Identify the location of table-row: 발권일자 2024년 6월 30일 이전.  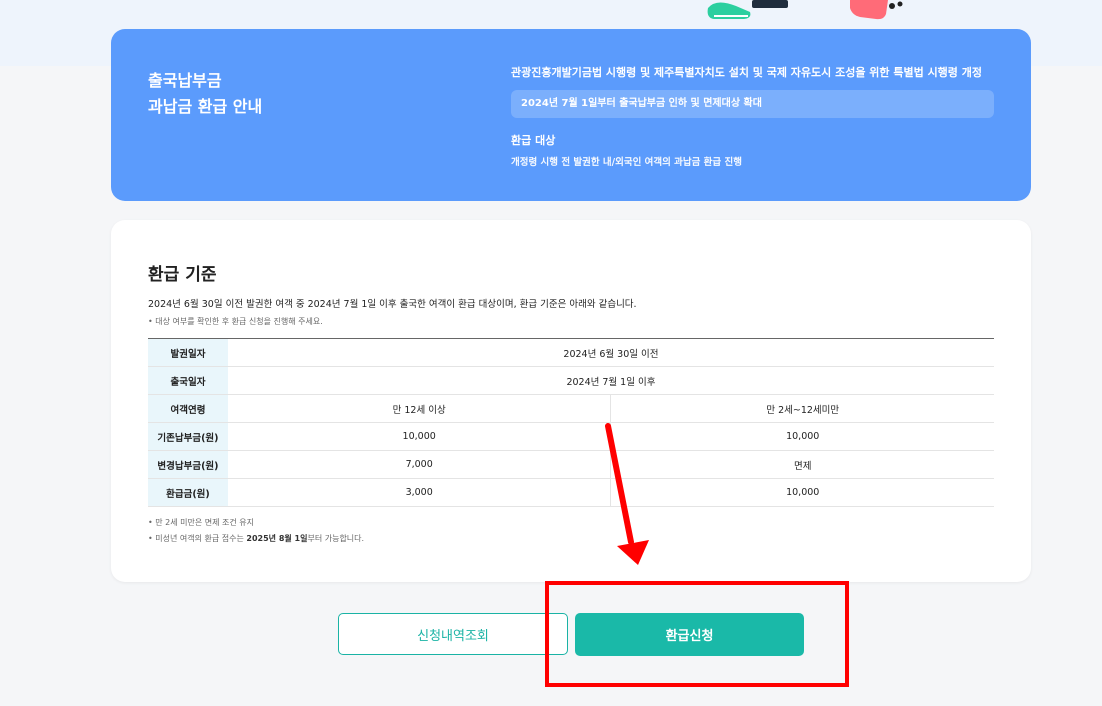
(571, 352).